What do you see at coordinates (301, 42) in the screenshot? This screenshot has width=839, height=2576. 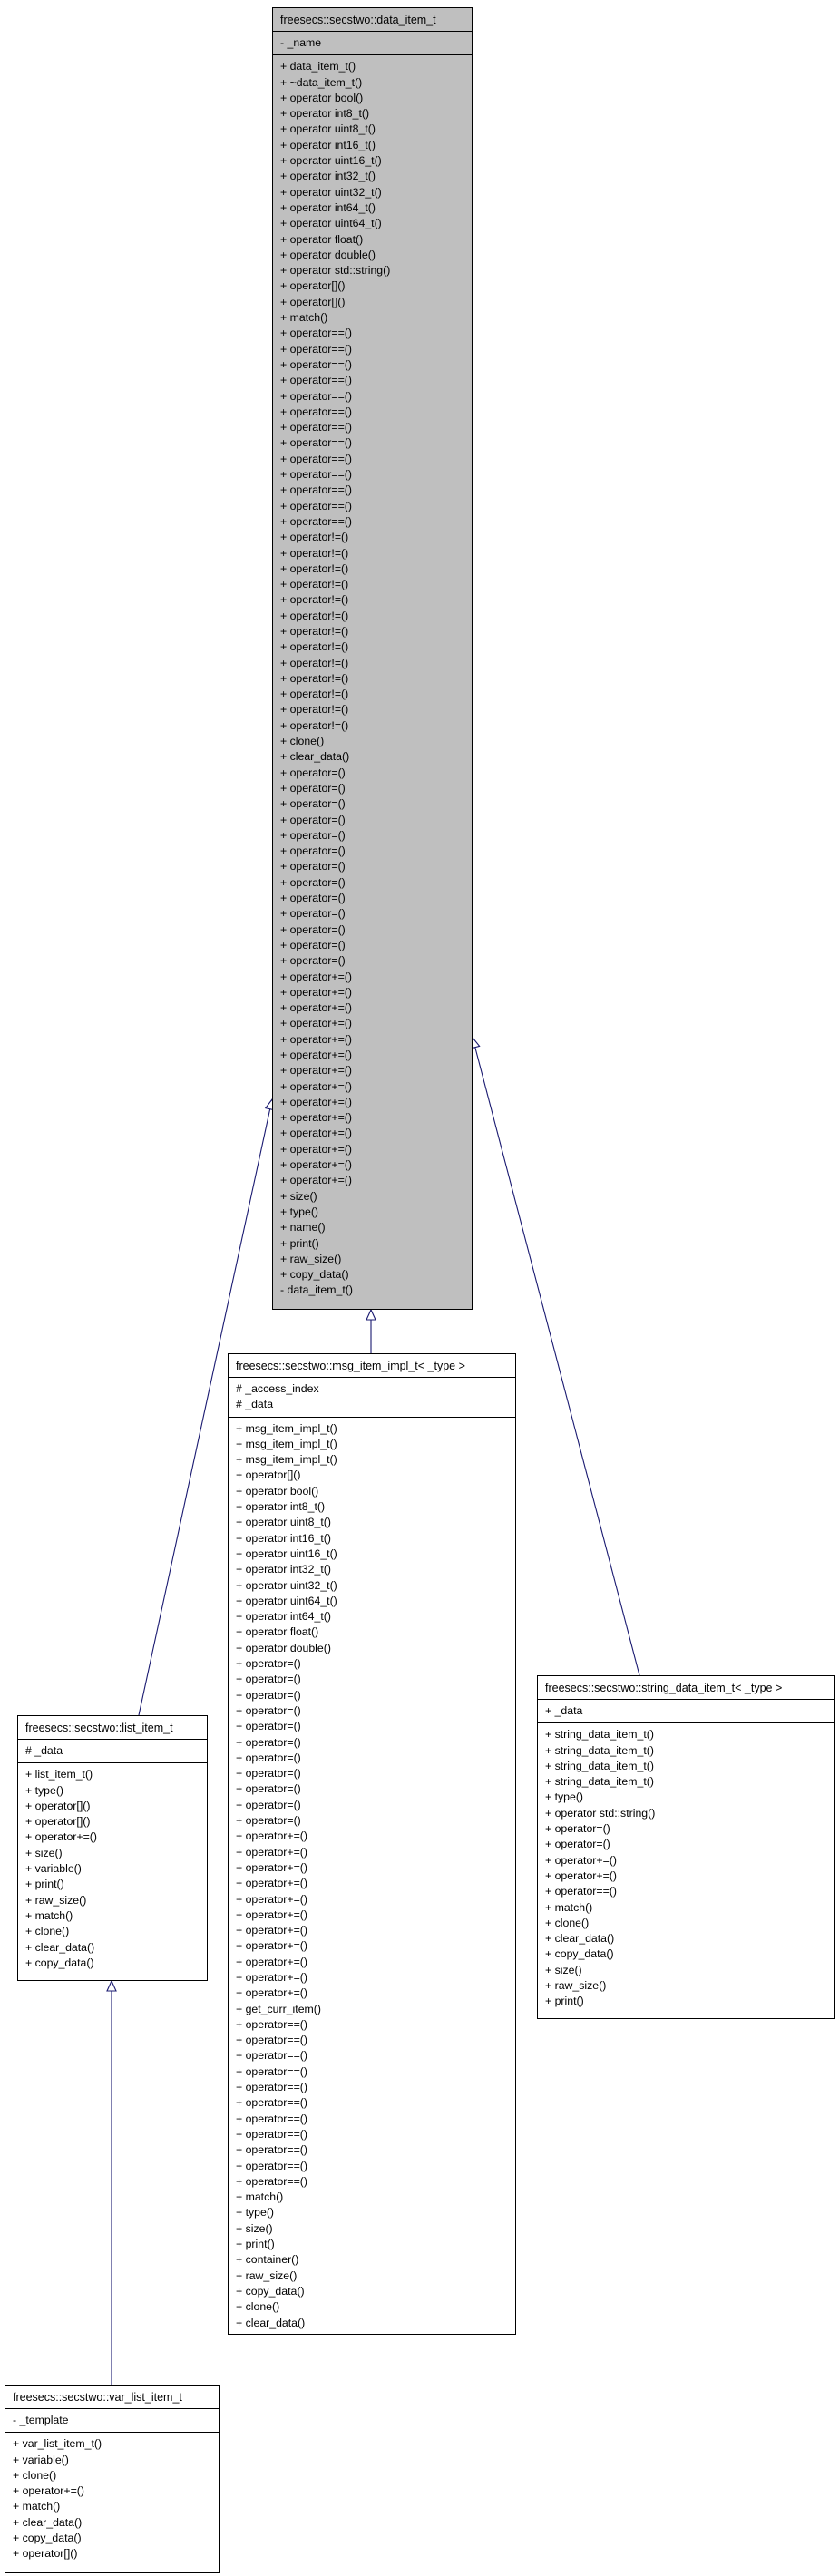 I see `attribute-item: - _name` at bounding box center [301, 42].